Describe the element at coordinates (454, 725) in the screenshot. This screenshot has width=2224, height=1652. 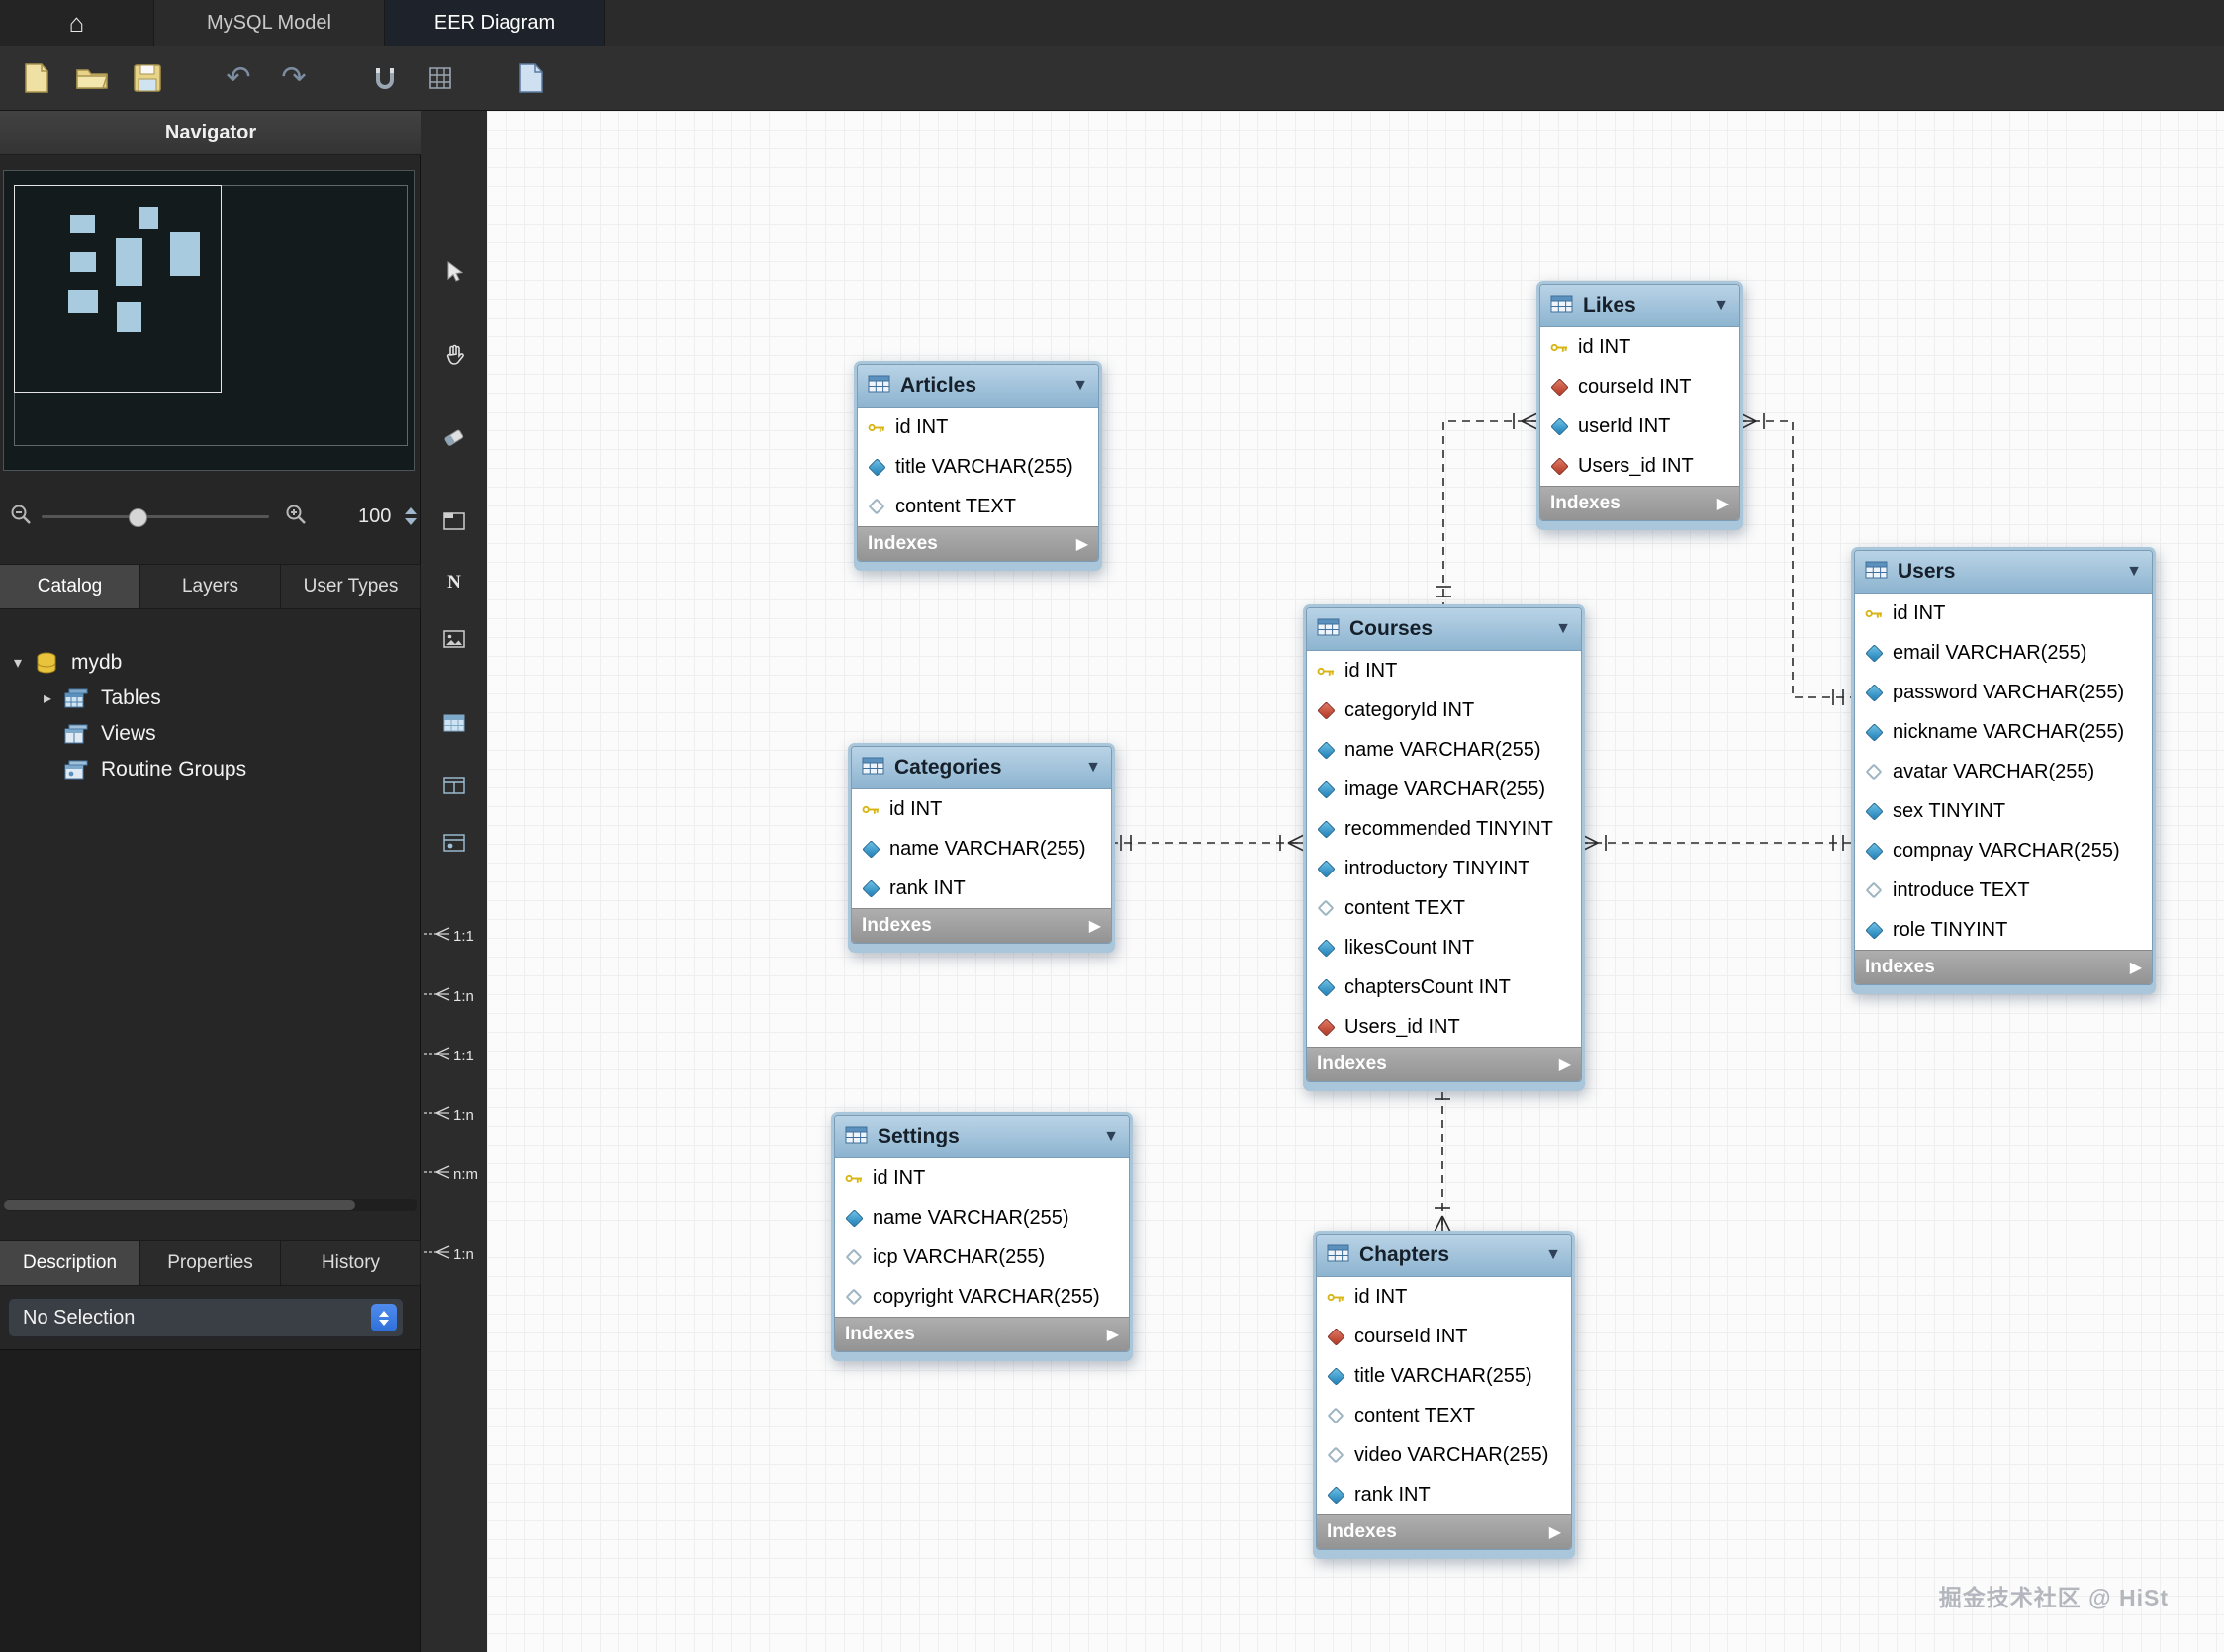
I see `table-tool` at that location.